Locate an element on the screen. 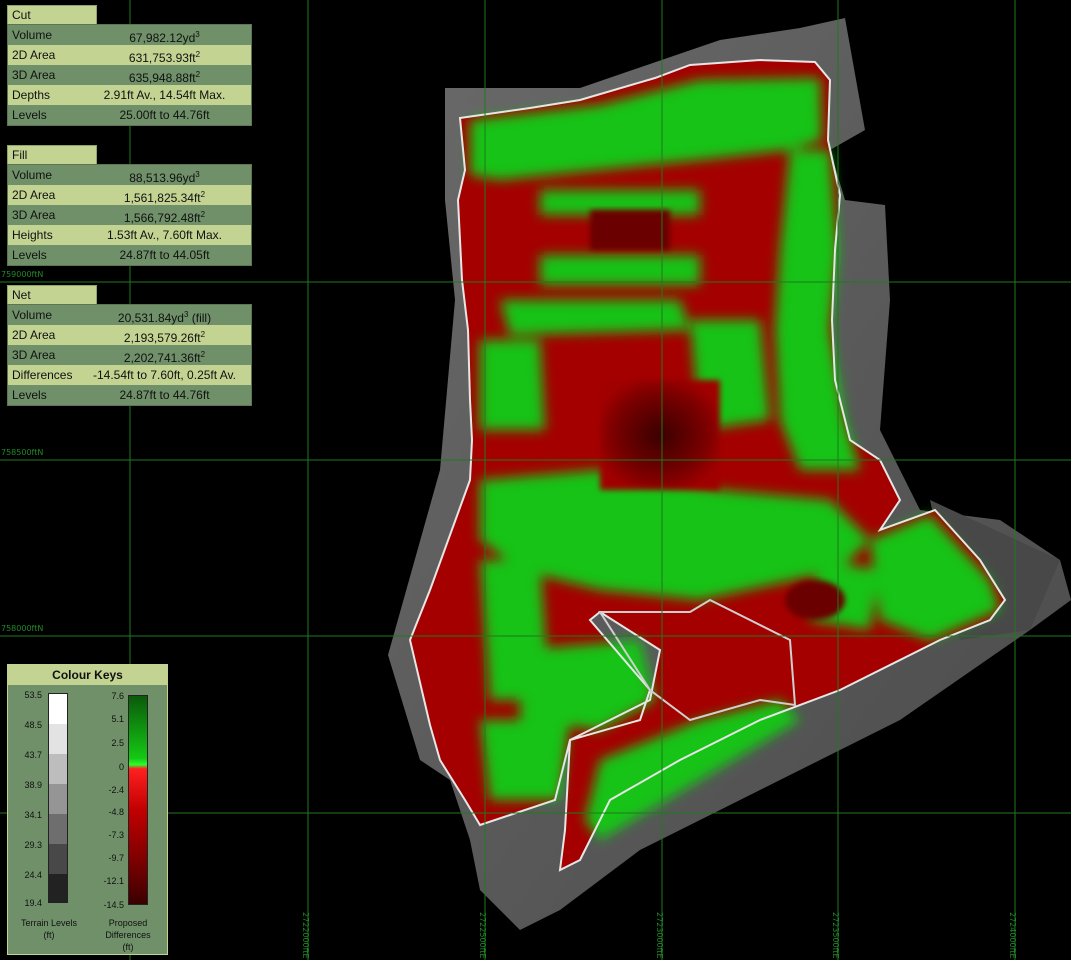 The height and width of the screenshot is (960, 1071). stat-row: Heights 1.53ft Av., 7.60ft Max. is located at coordinates (129, 235).